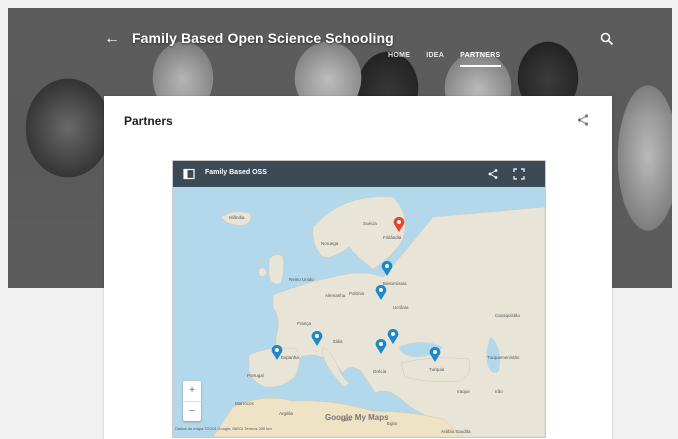 This screenshot has height=439, width=678. I want to click on site-title: Family Based Open Science Schooling, so click(263, 38).